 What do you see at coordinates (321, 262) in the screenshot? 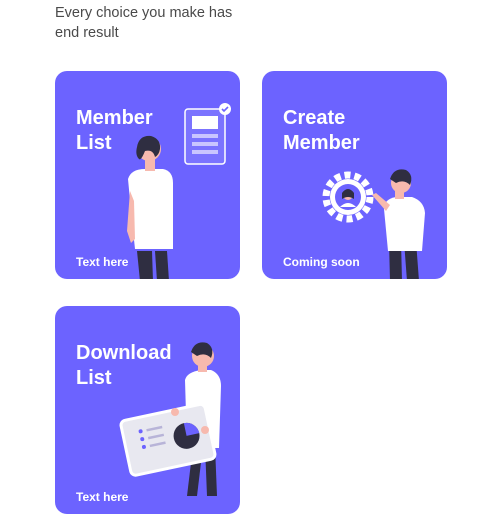
I see `card-subtitle: Coming soon` at bounding box center [321, 262].